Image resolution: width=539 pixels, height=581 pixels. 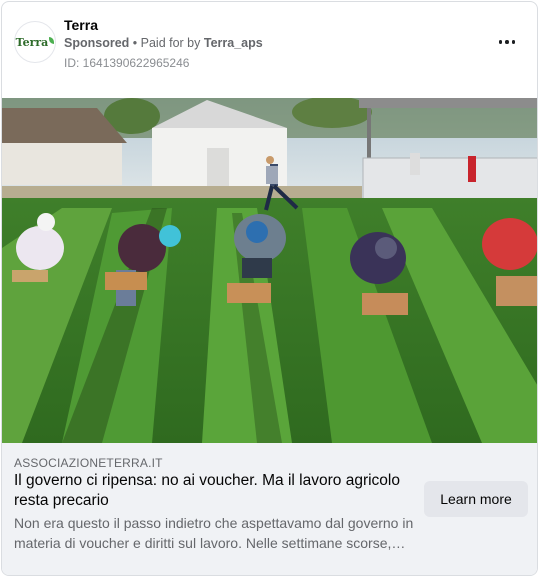 What do you see at coordinates (52, 40) in the screenshot?
I see `leaf-icon` at bounding box center [52, 40].